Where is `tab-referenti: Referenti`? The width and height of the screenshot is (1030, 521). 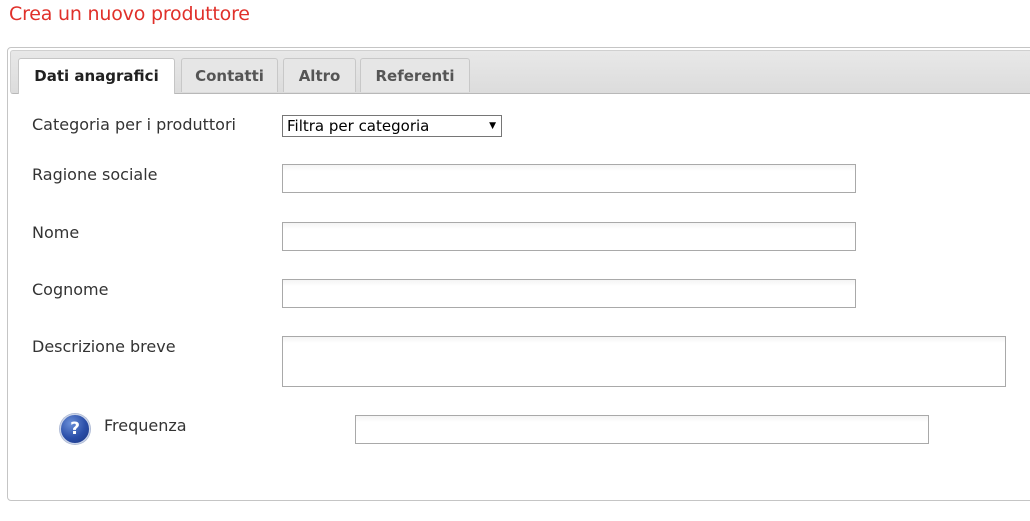
tab-referenti: Referenti is located at coordinates (415, 75).